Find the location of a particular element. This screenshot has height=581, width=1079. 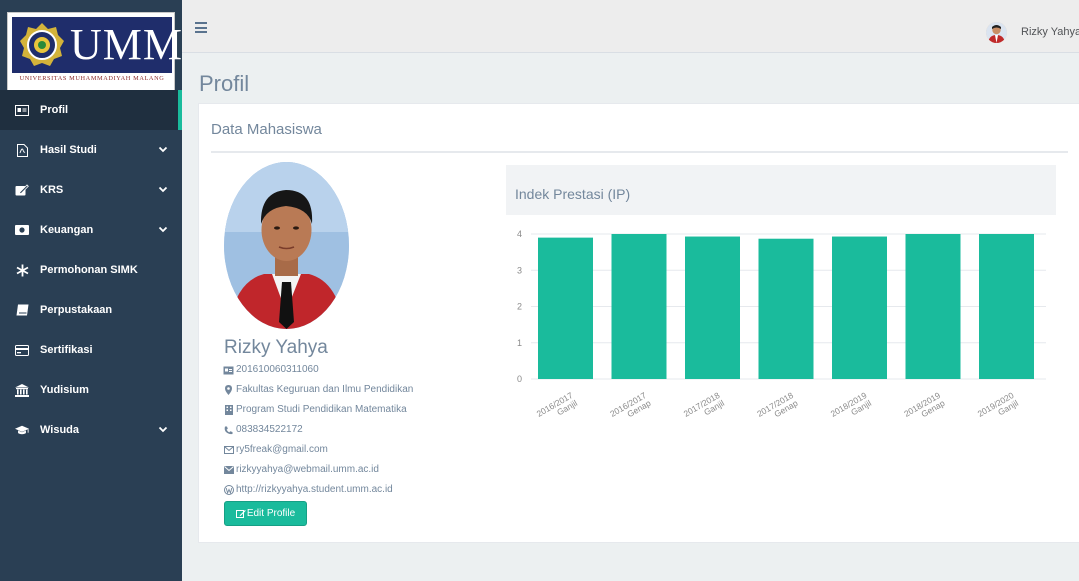

website-line: http://rizkyyahya.student.umm.ac.id is located at coordinates (308, 490).